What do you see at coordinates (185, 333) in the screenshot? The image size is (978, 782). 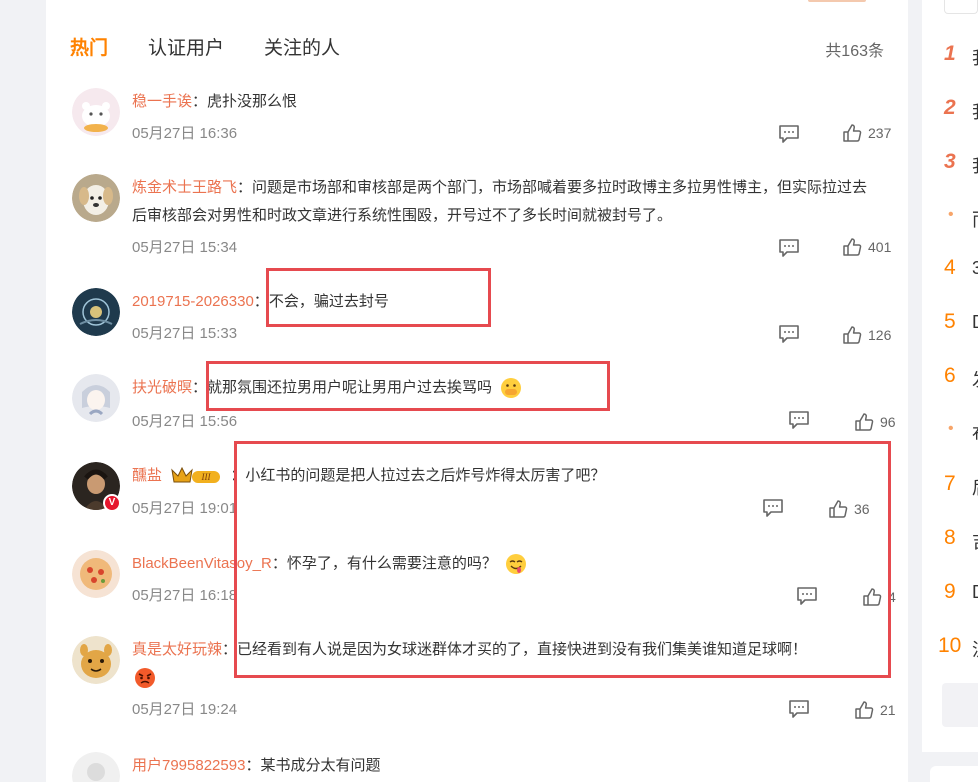 I see `comment-time: 05月27日 15:33` at bounding box center [185, 333].